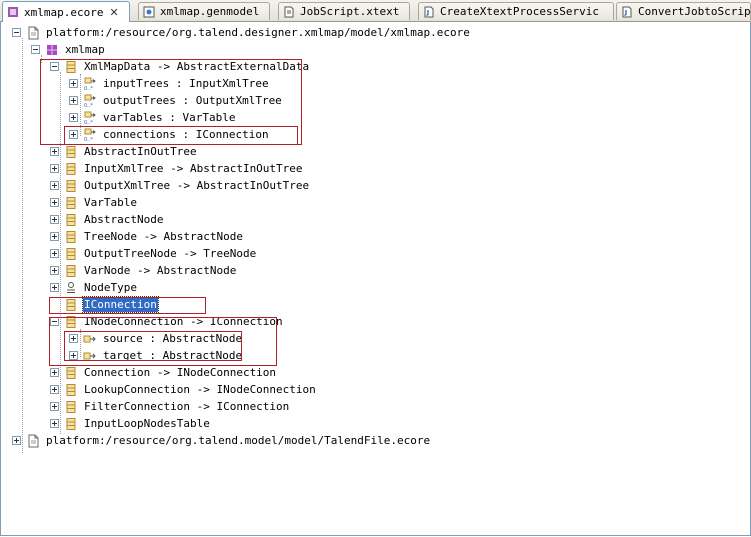  What do you see at coordinates (163, 236) in the screenshot?
I see `tree-item-label: TreeNode -> AbstractNode` at bounding box center [163, 236].